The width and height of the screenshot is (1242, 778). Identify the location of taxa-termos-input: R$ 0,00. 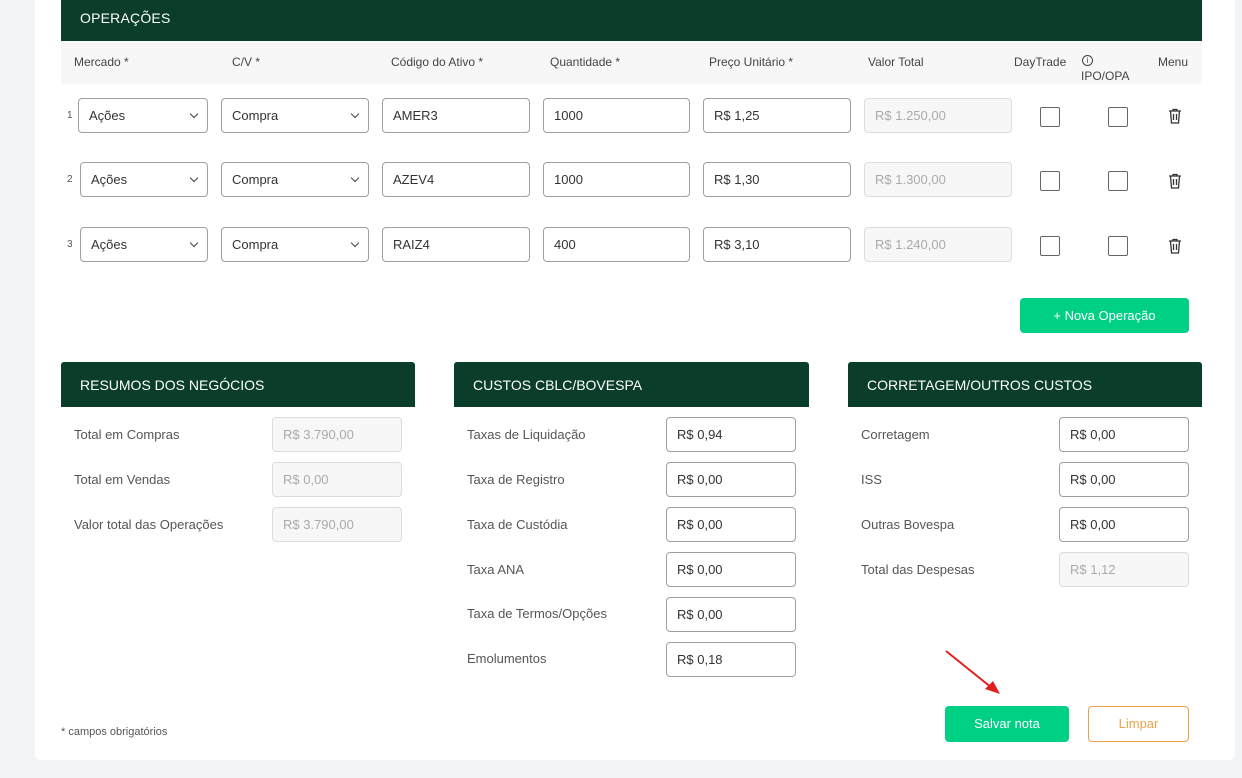
(731, 614).